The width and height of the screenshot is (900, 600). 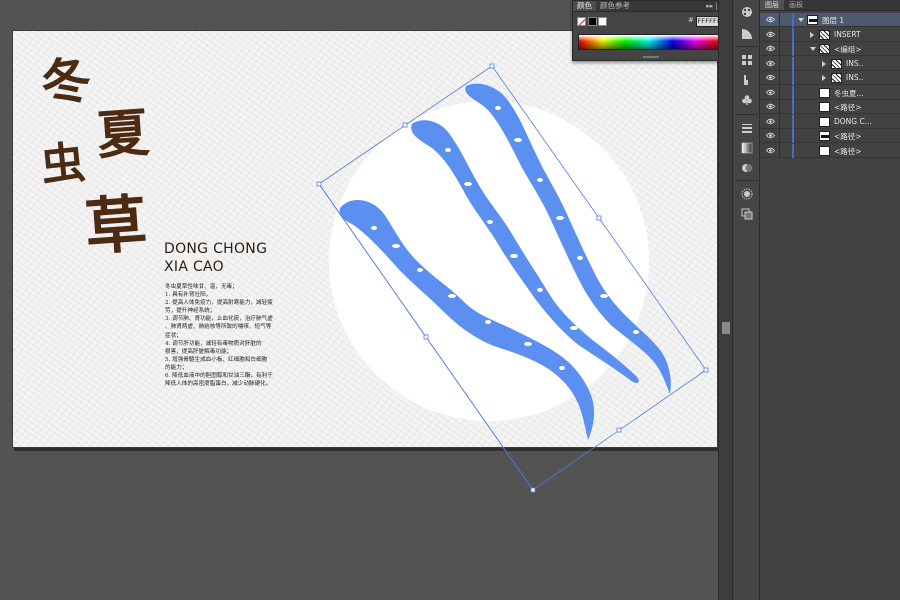 What do you see at coordinates (747, 148) in the screenshot?
I see `gradient-icon` at bounding box center [747, 148].